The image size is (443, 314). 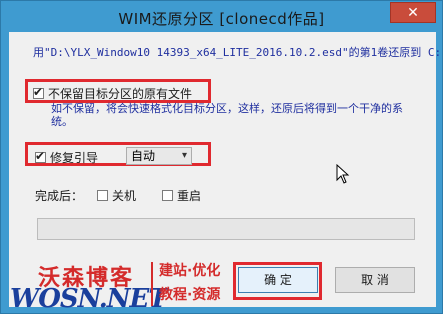 I want to click on chevron-down-icon: ▾, so click(x=184, y=155).